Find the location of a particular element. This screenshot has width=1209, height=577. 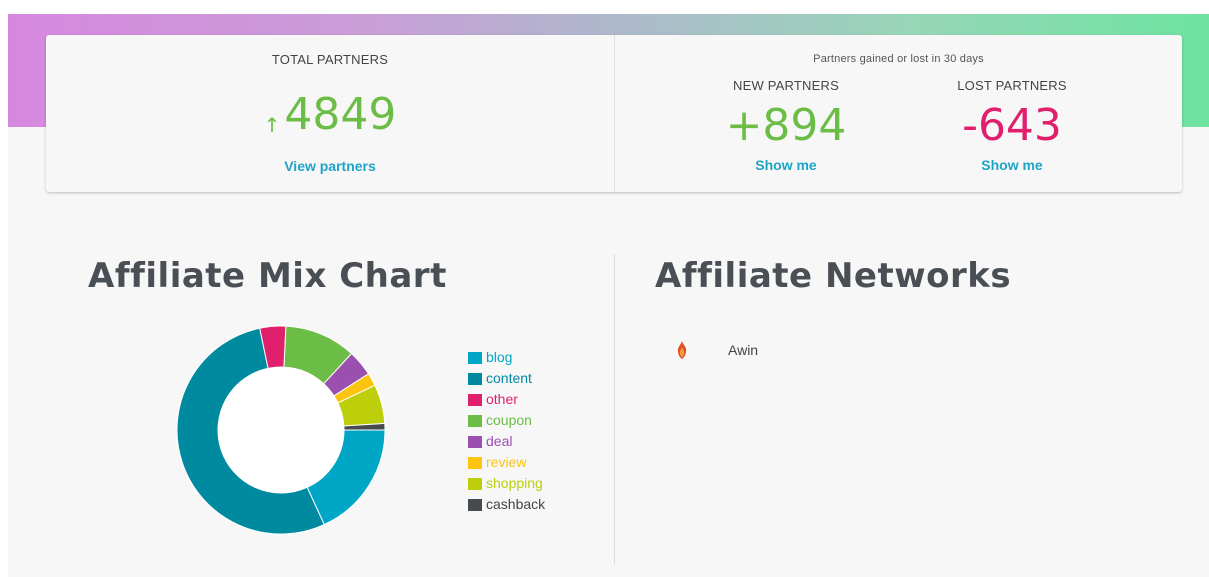

partner-change-caption: Partners gained or lost in 30 days is located at coordinates (898, 59).